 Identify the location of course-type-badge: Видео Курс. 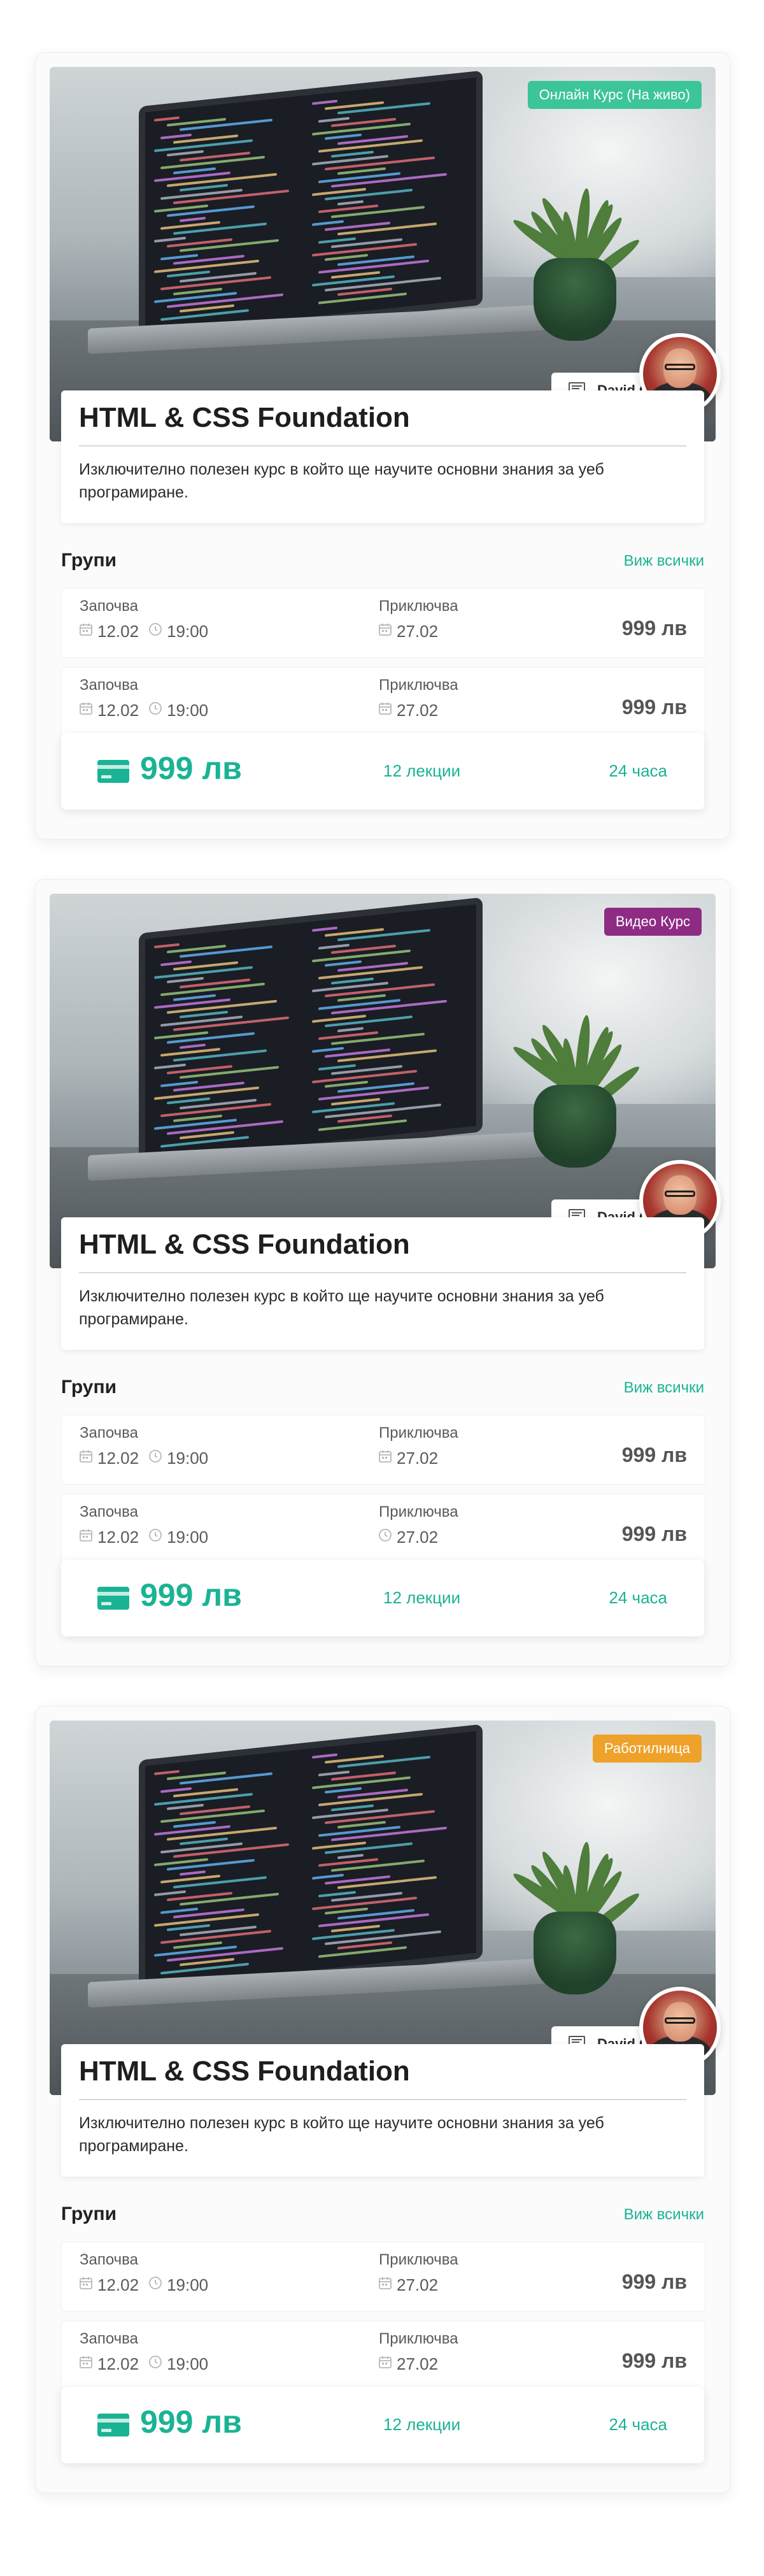
(653, 922).